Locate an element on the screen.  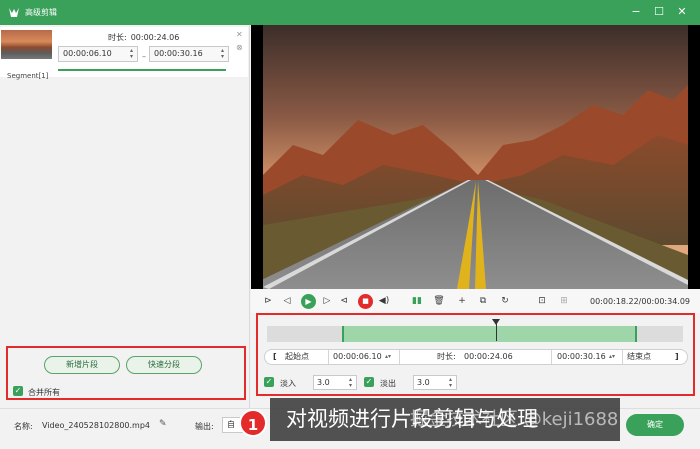
fade-in-label: 淡入 is located at coordinates (288, 383).